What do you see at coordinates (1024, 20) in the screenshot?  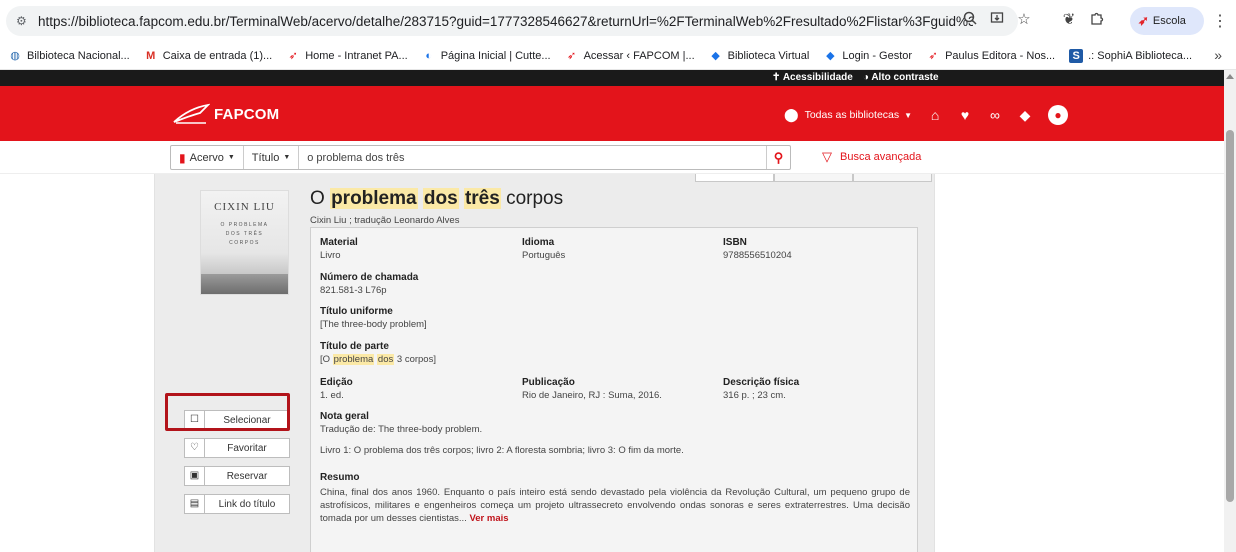 I see `star-icon: ☆` at bounding box center [1024, 20].